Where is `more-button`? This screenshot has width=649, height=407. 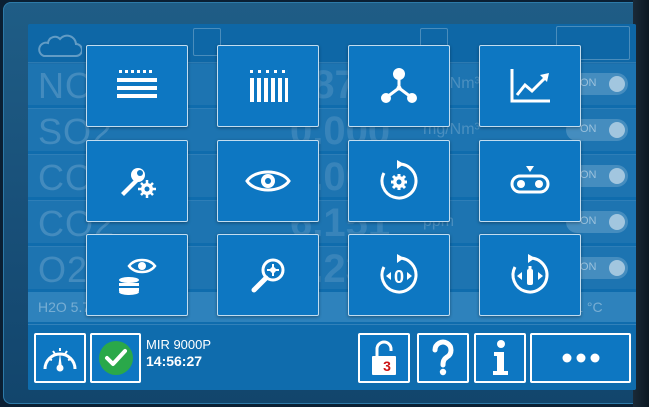
more-button is located at coordinates (580, 358).